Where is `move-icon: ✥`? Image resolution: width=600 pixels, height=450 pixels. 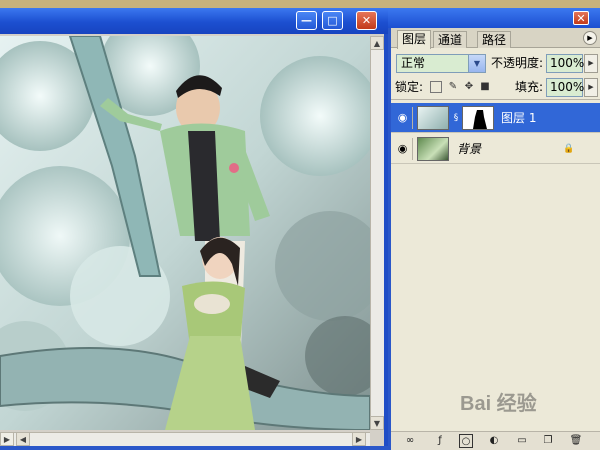
move-icon: ✥ is located at coordinates (469, 87).